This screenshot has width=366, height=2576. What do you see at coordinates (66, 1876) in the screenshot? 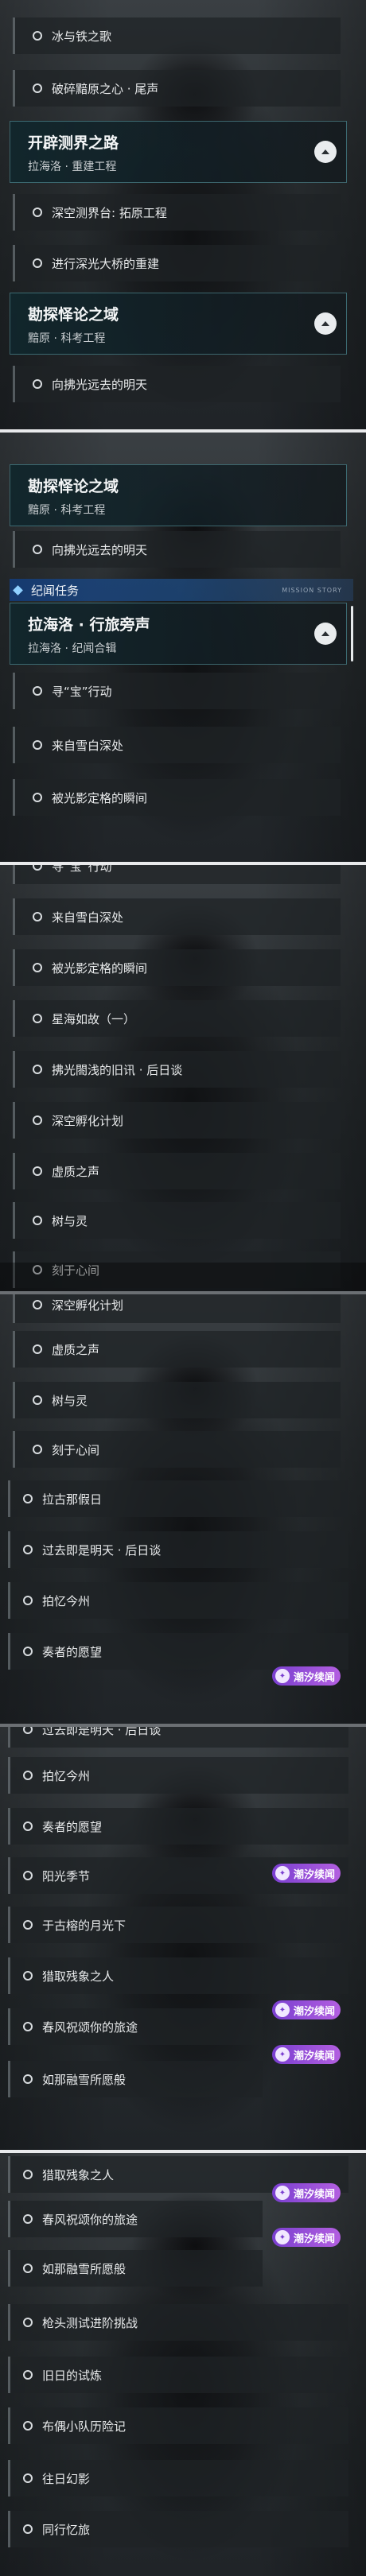
I see `quest-label: 阳光季节` at bounding box center [66, 1876].